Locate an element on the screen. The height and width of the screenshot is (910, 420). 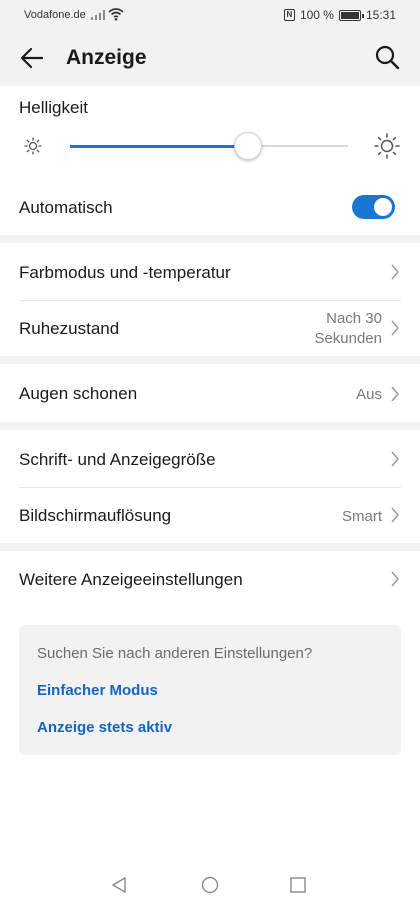
battery-percent: 100 % is located at coordinates (316, 15).